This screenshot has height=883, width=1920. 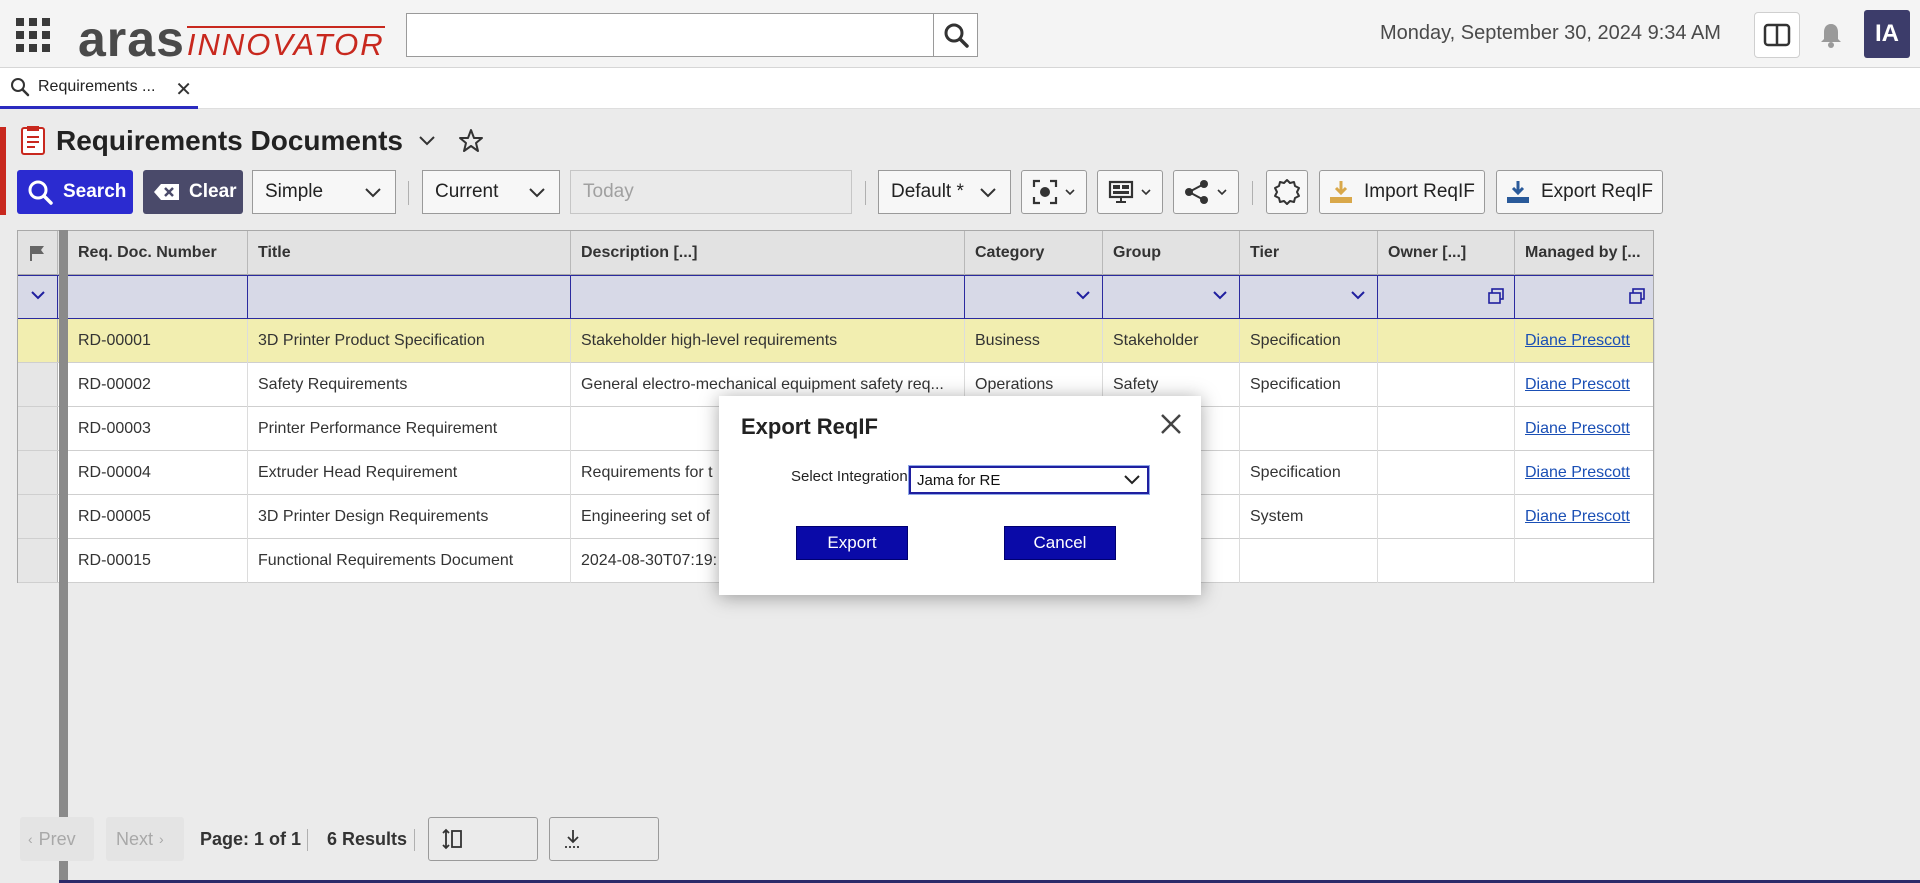 I want to click on search-button: Search, so click(x=75, y=192).